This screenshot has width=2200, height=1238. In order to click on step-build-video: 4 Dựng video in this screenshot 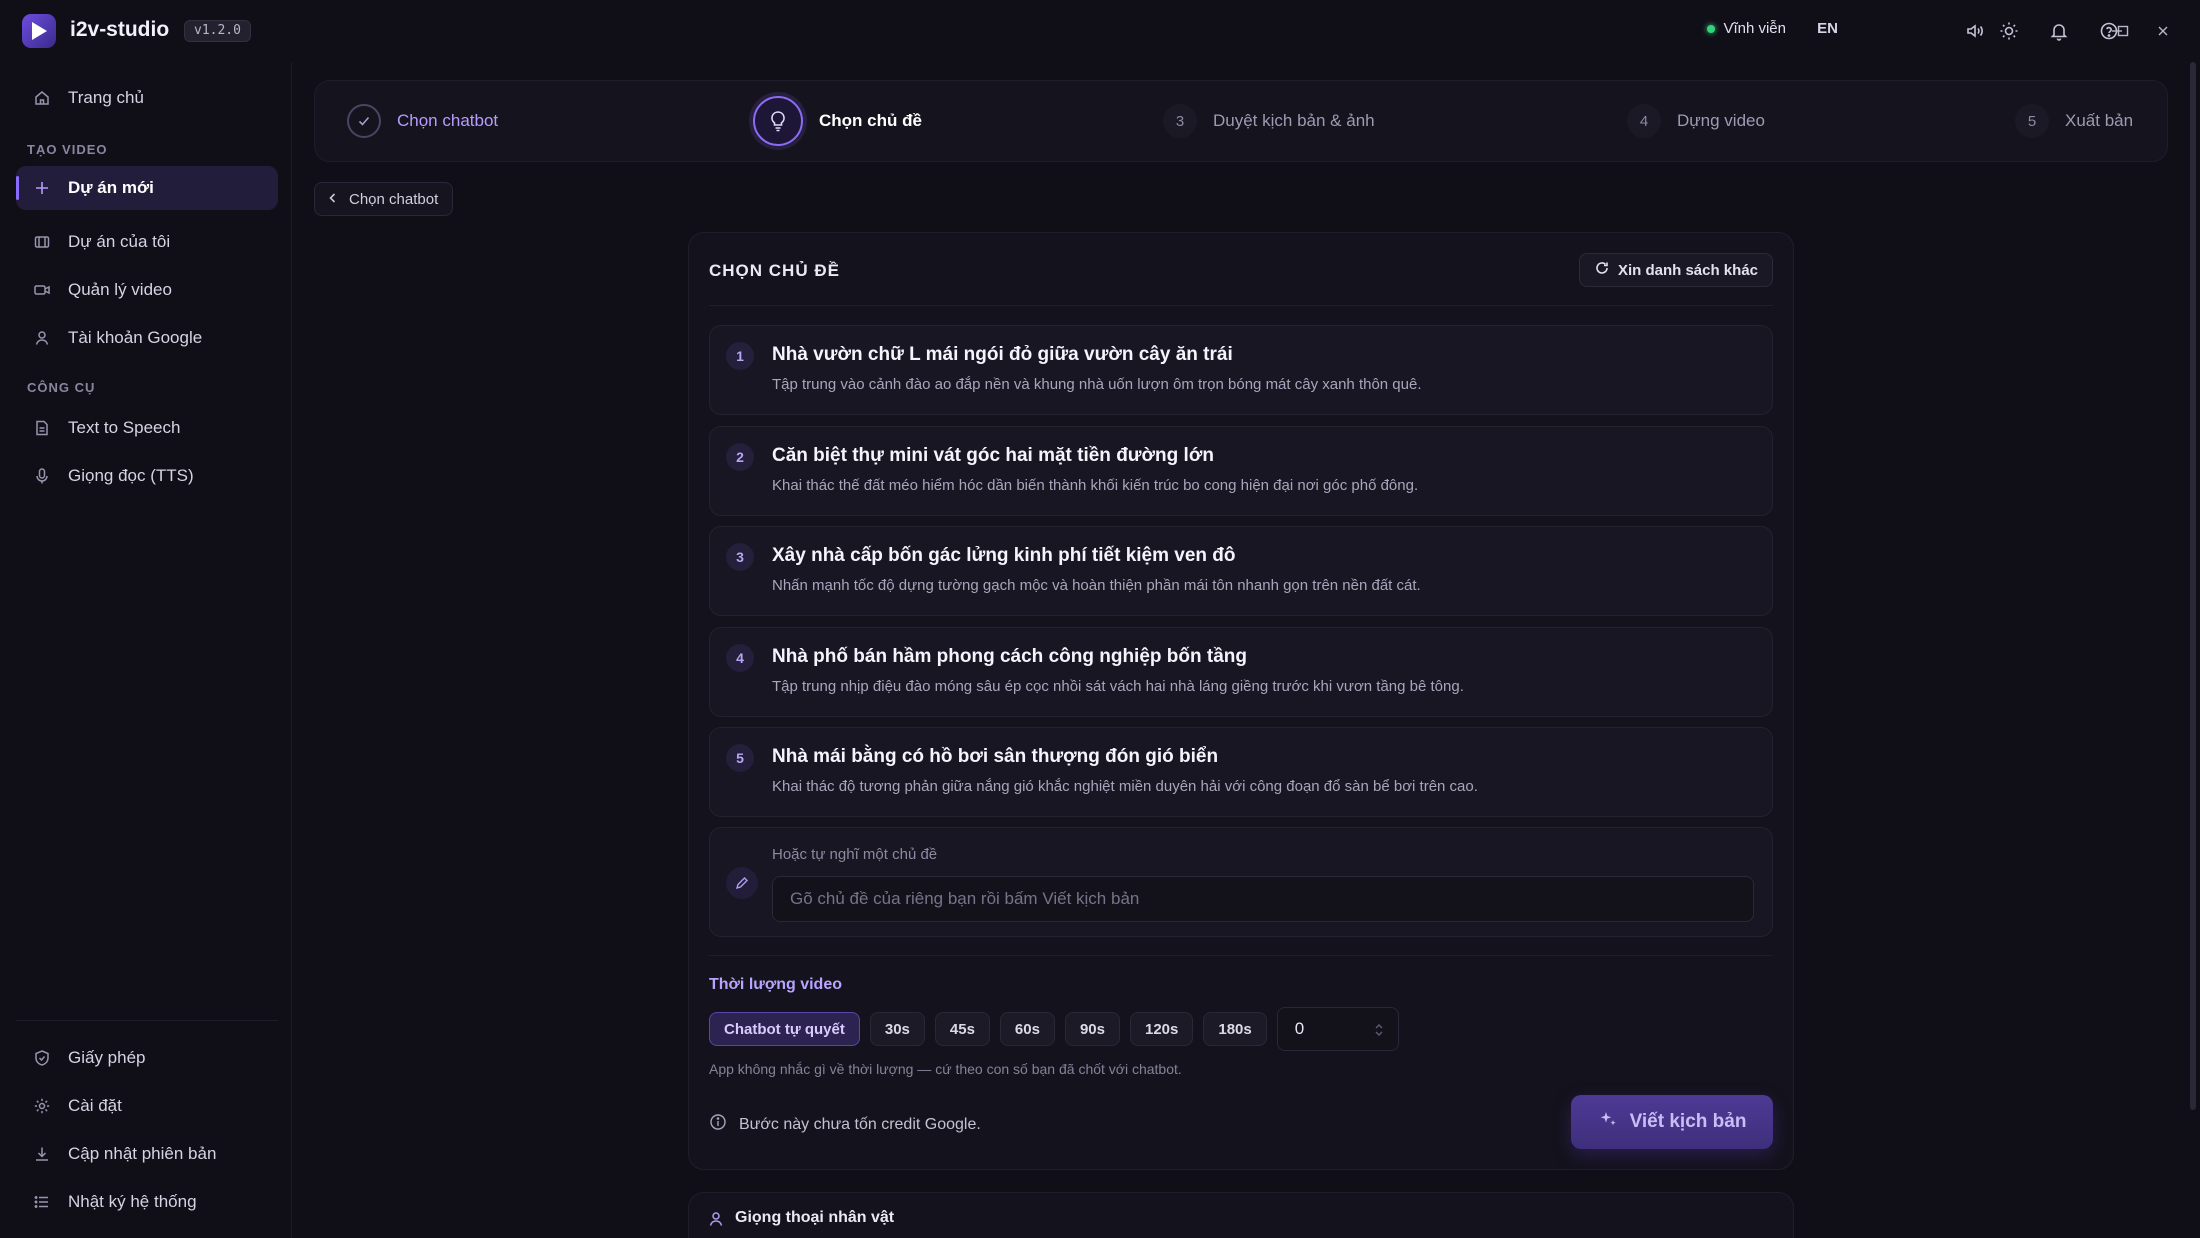, I will do `click(1696, 121)`.